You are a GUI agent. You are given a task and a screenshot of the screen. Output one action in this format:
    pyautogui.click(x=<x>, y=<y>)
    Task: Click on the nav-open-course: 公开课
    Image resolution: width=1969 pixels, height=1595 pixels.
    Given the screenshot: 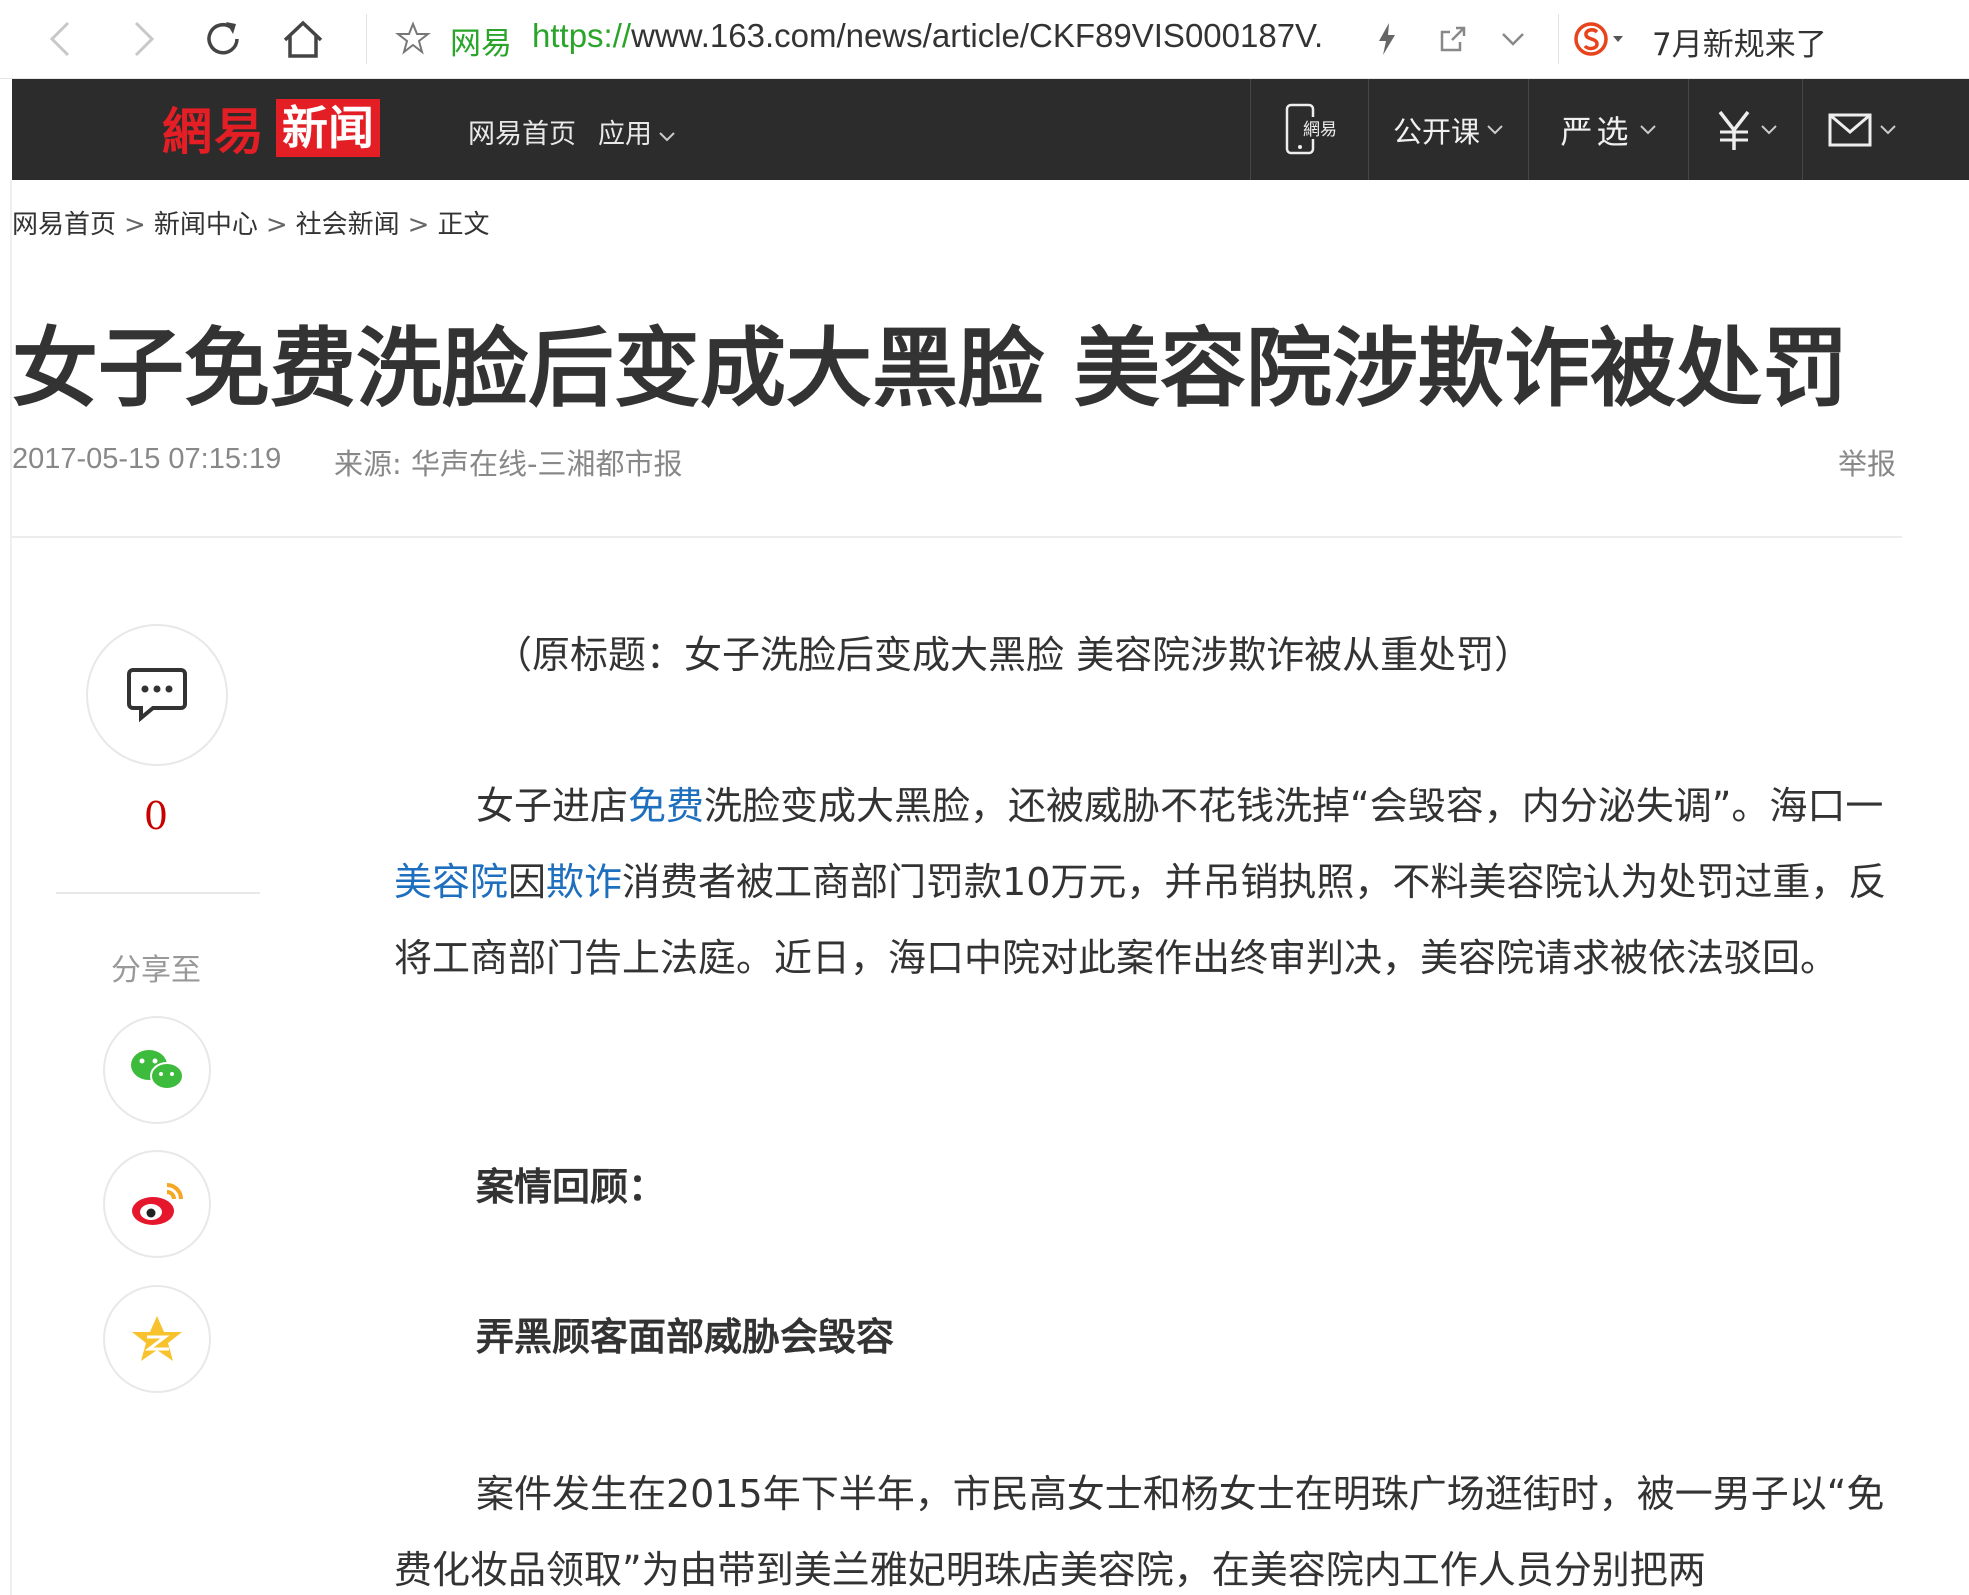 What is the action you would take?
    pyautogui.click(x=1448, y=129)
    